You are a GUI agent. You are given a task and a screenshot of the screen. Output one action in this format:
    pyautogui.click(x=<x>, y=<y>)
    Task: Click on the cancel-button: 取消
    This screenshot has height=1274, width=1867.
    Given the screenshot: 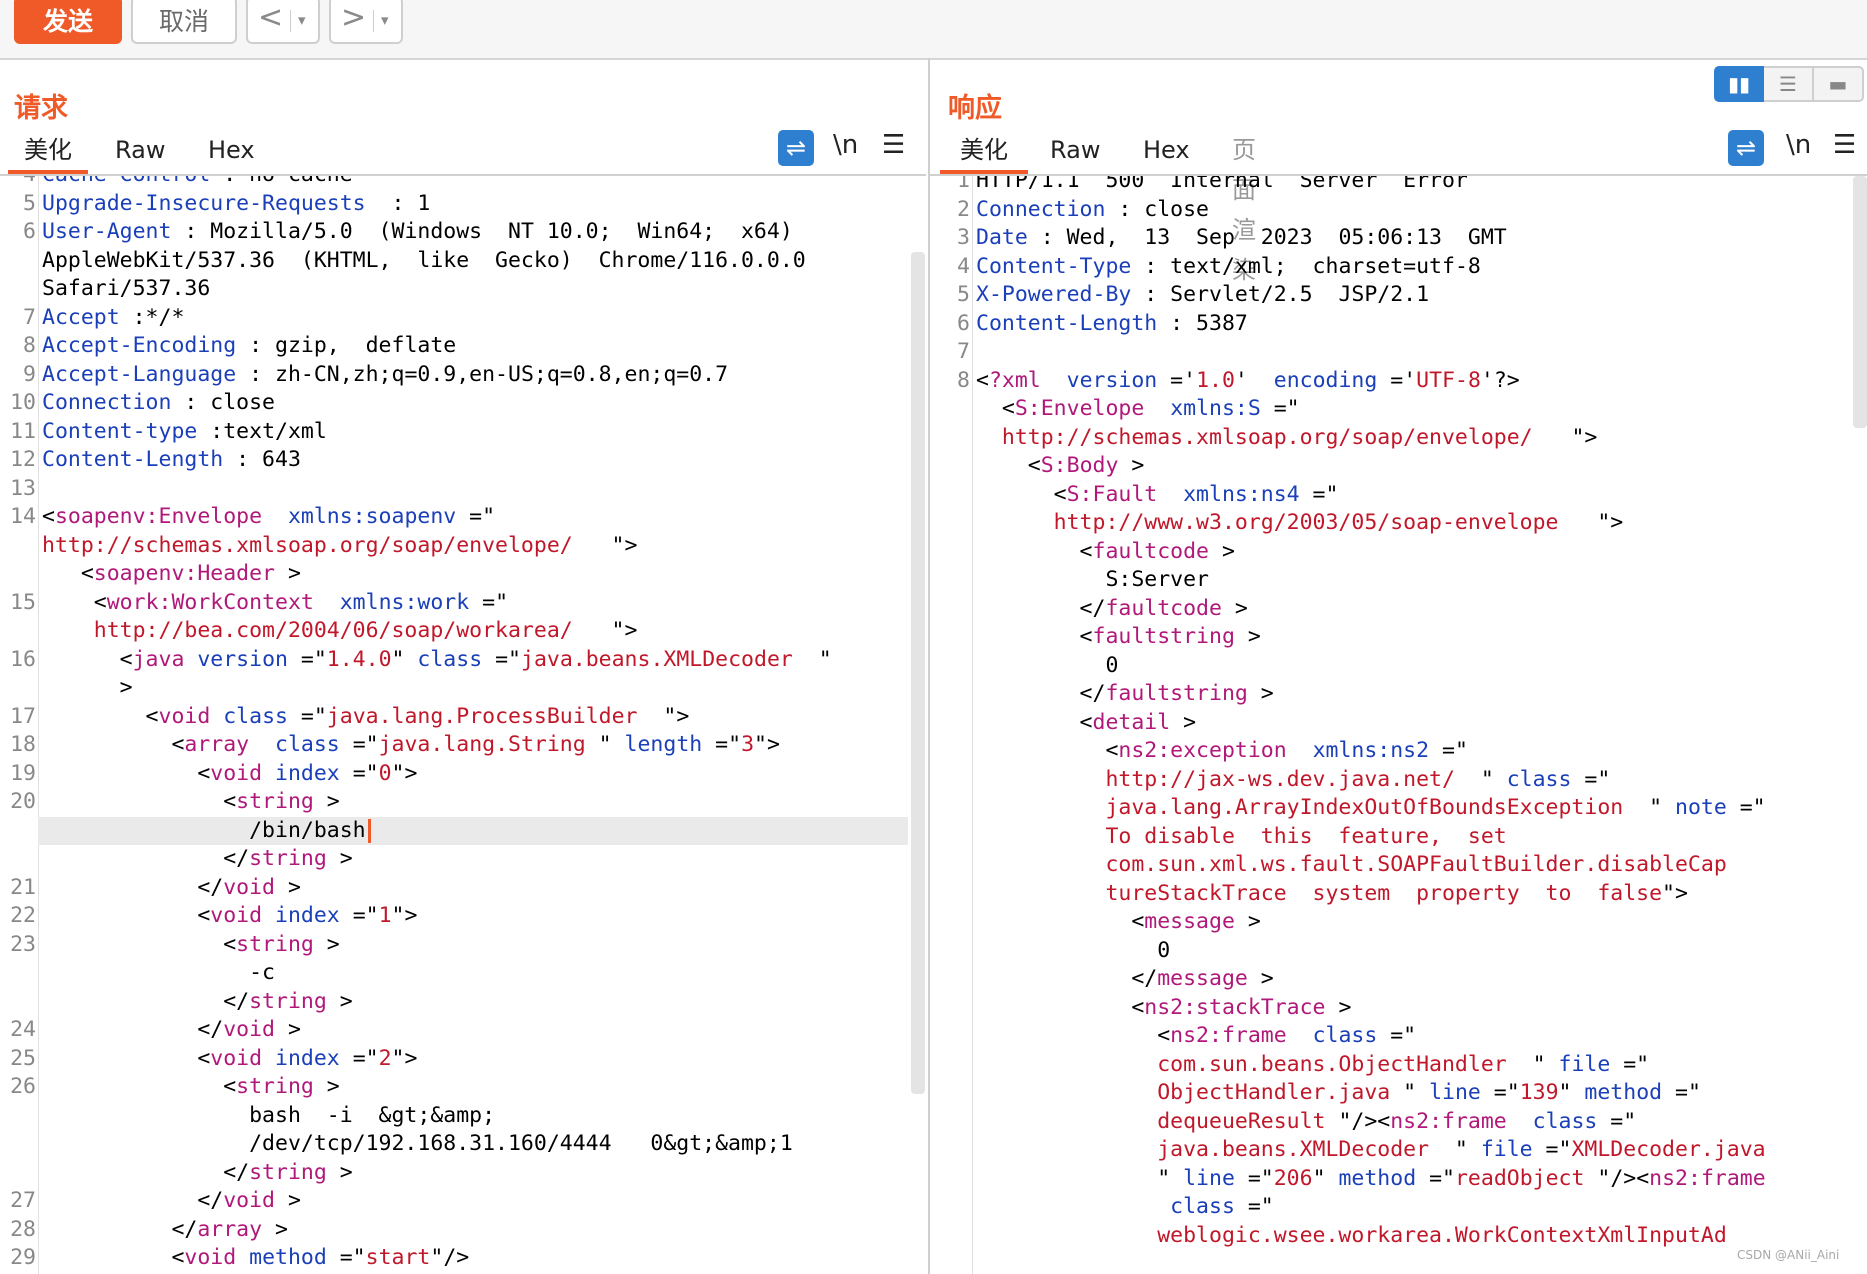 What is the action you would take?
    pyautogui.click(x=184, y=22)
    